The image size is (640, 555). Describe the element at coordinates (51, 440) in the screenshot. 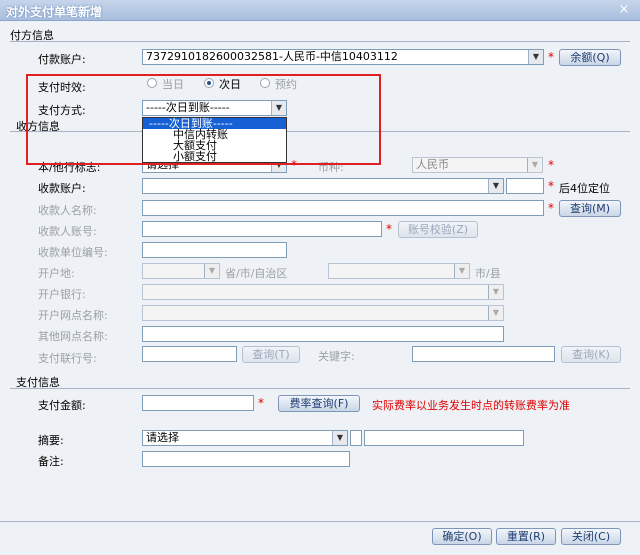

I see `summary-label: 摘要:` at that location.